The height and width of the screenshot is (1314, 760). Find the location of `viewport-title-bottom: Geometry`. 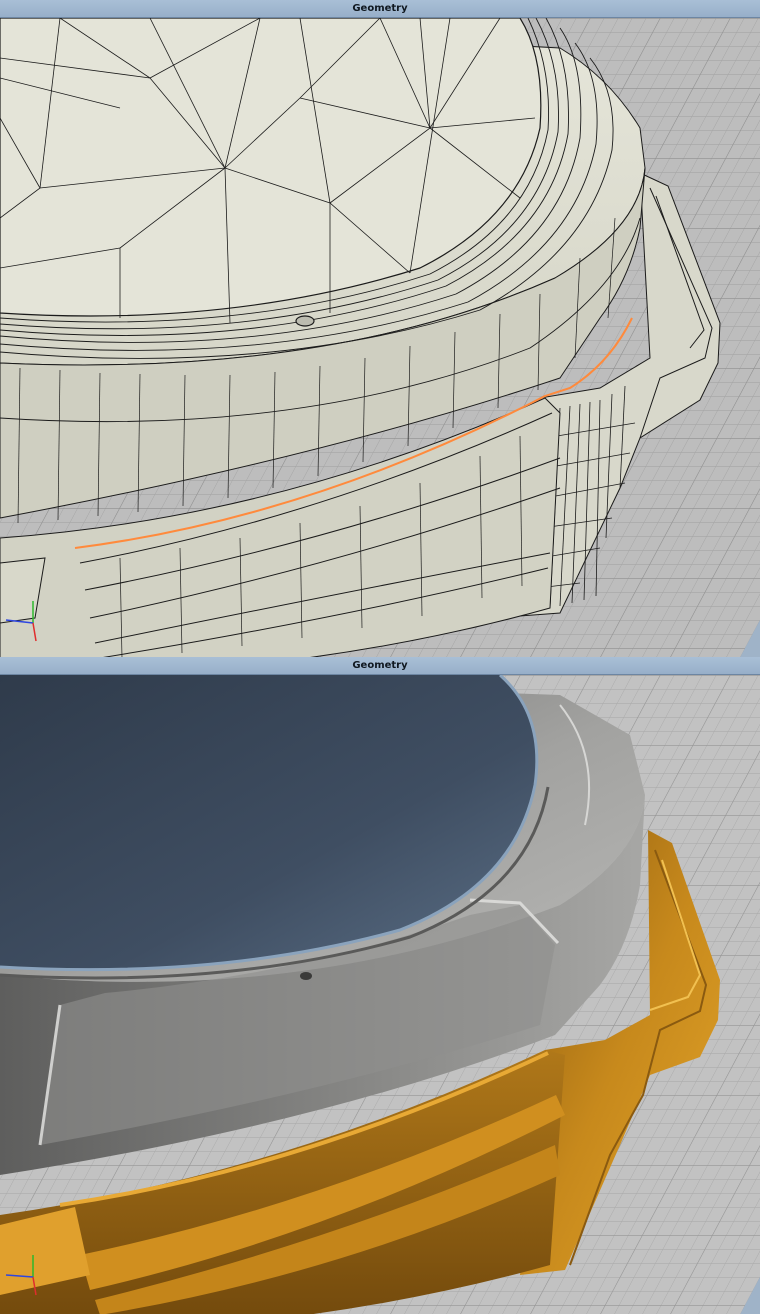

viewport-title-bottom: Geometry is located at coordinates (380, 665).